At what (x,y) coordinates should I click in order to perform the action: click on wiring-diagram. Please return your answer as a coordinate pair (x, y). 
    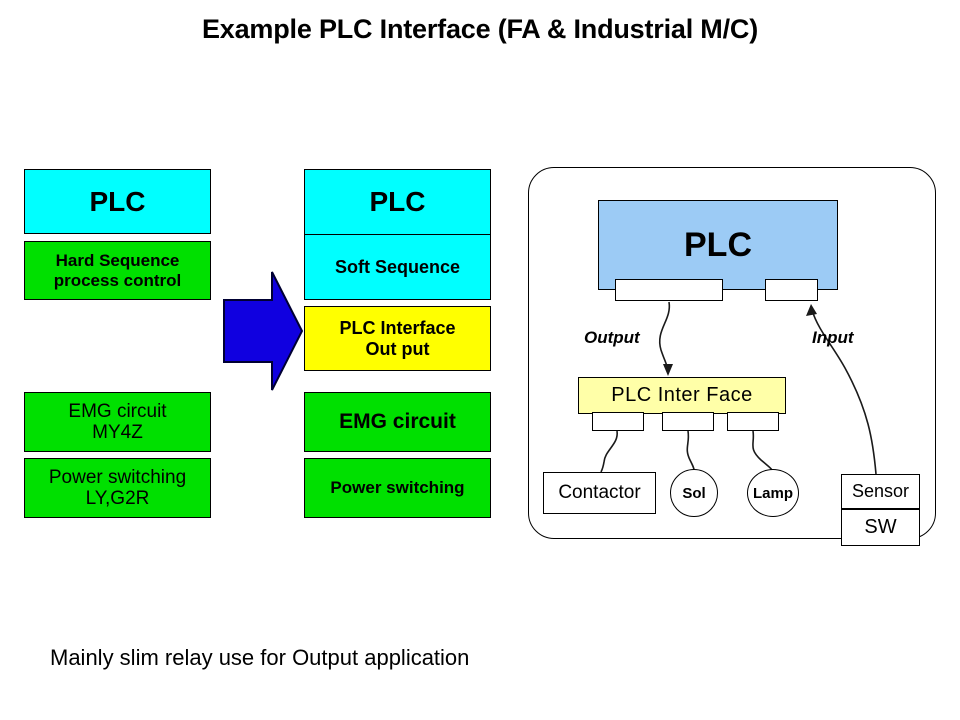
    Looking at the image, I should click on (738, 388).